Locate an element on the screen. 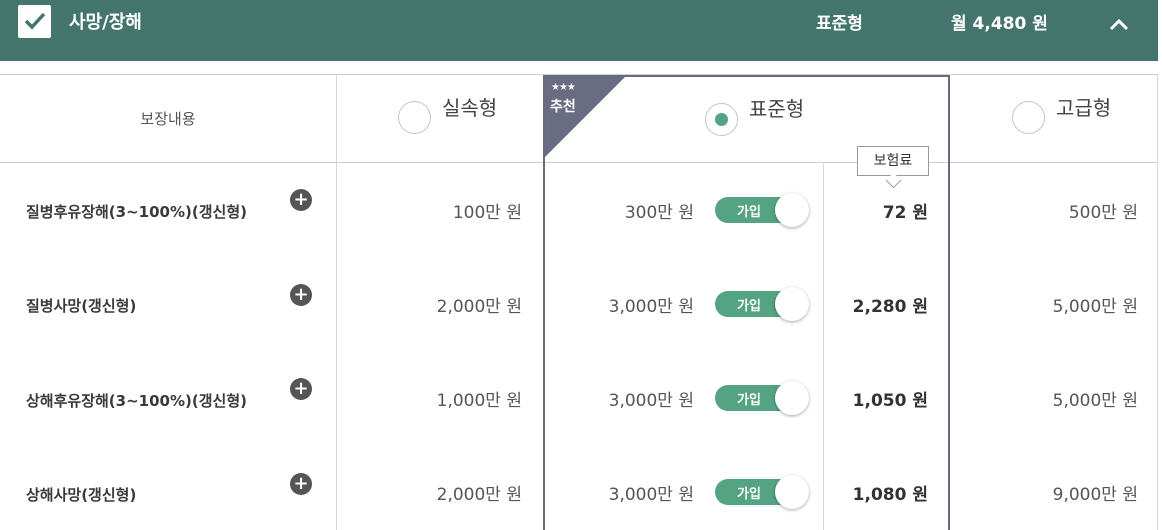 The image size is (1162, 530). plan-radio-standard is located at coordinates (721, 119).